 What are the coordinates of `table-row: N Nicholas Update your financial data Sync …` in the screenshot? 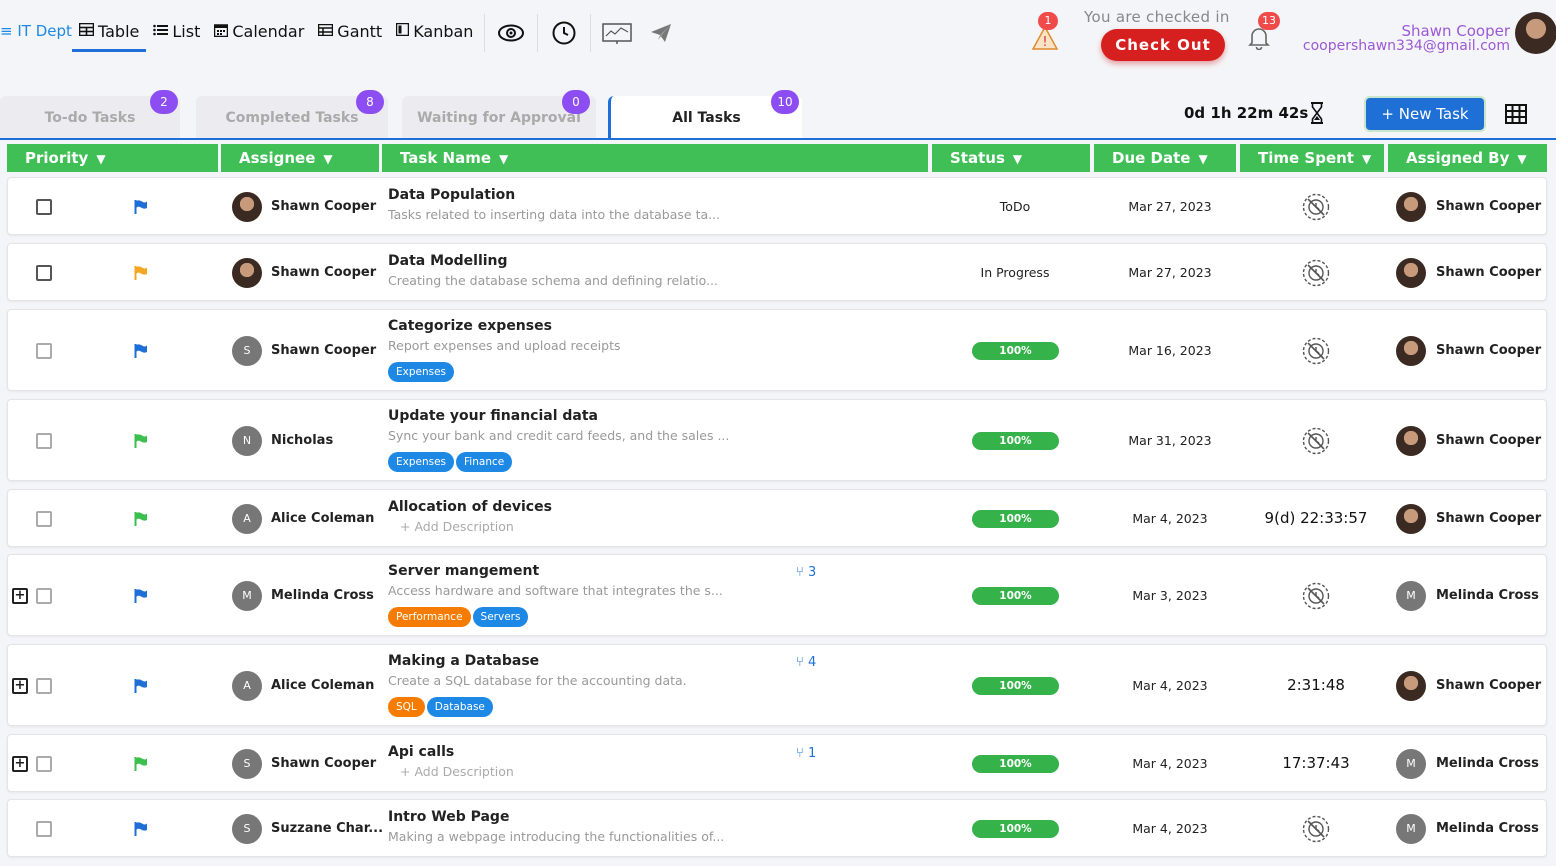 It's located at (777, 440).